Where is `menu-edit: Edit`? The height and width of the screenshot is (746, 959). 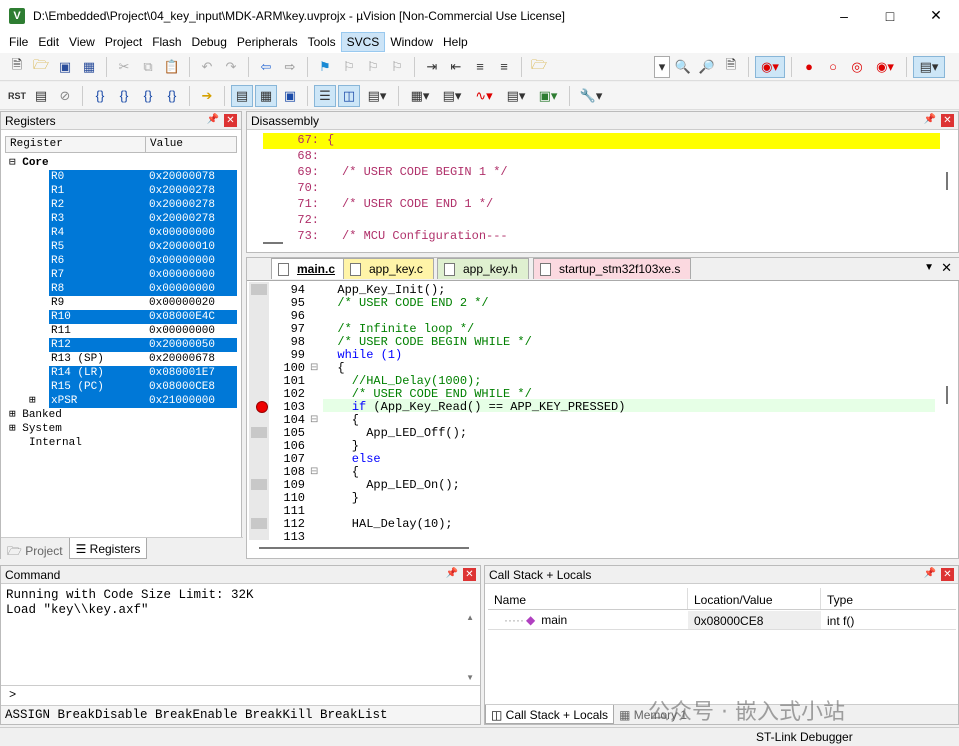 menu-edit: Edit is located at coordinates (48, 42).